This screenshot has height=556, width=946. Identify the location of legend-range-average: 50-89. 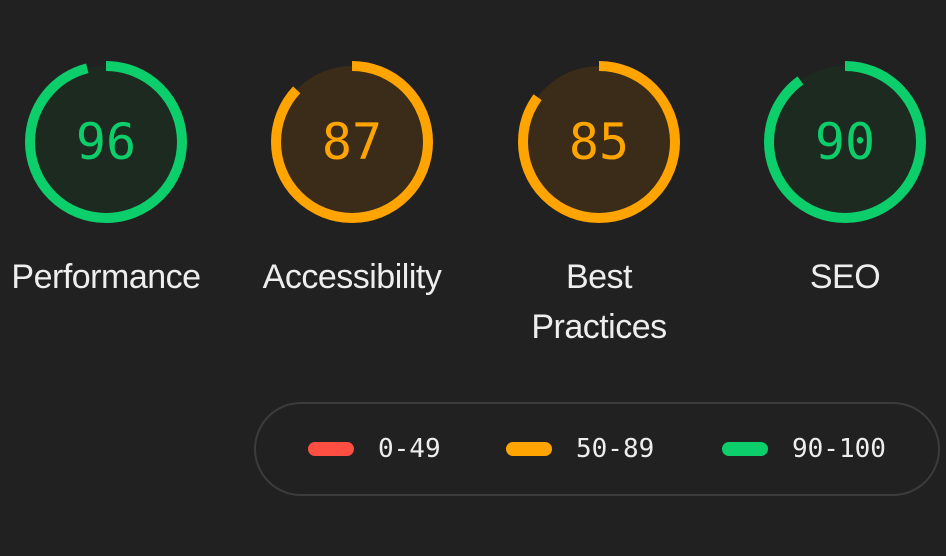
(615, 449).